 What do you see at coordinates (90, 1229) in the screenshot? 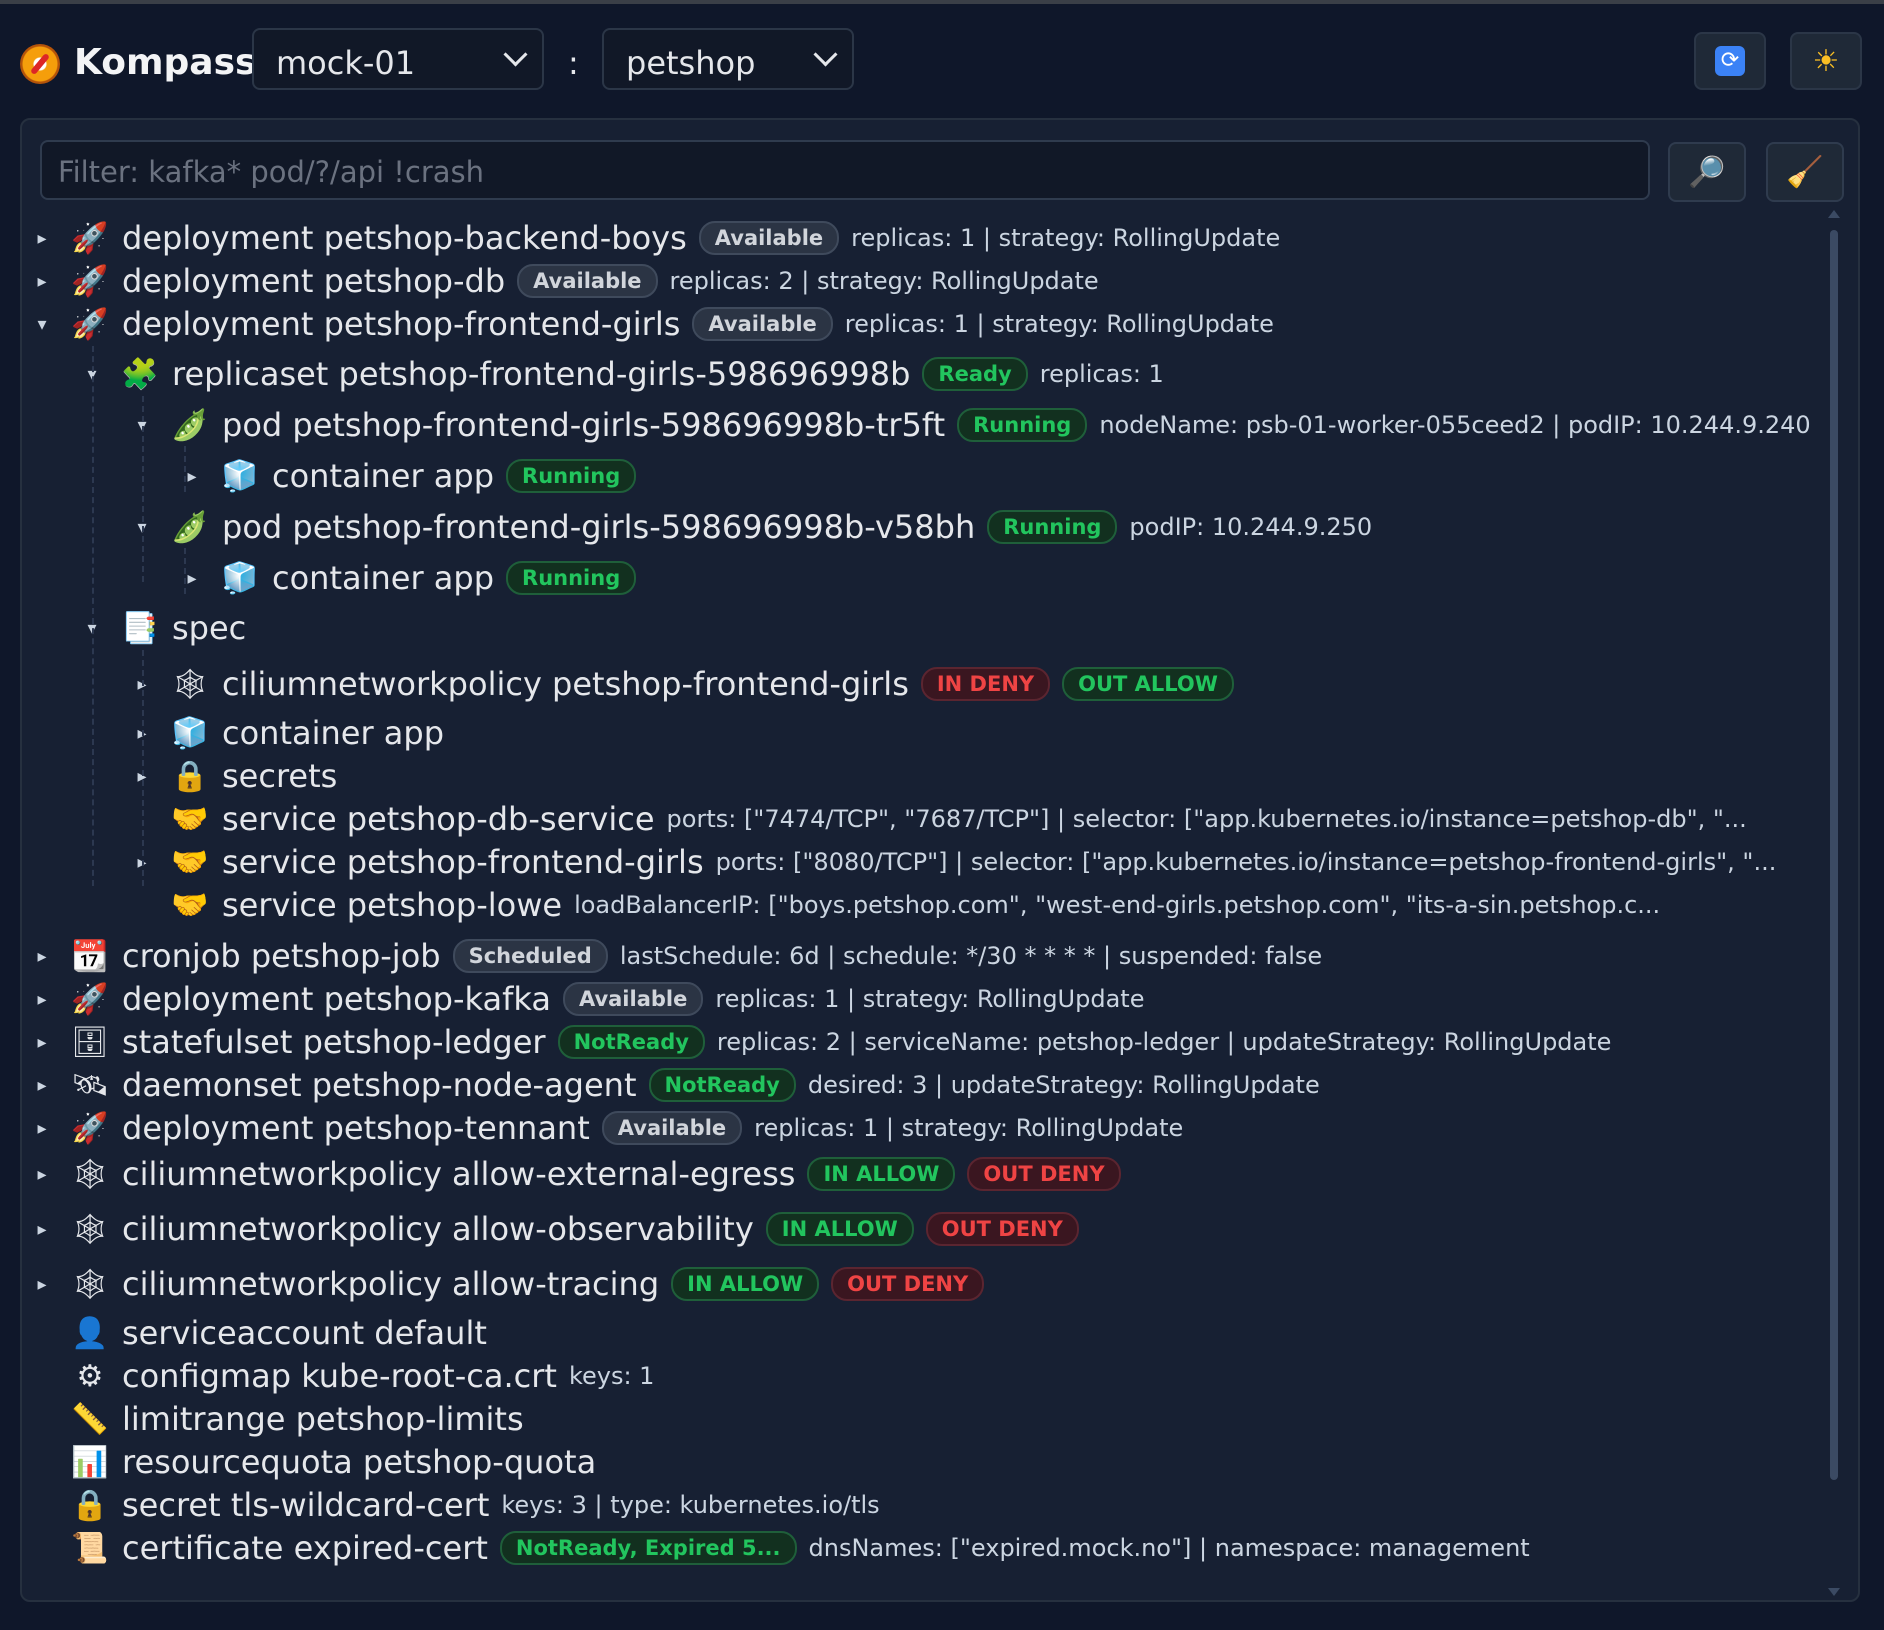
I see `web-icon: 🕸` at bounding box center [90, 1229].